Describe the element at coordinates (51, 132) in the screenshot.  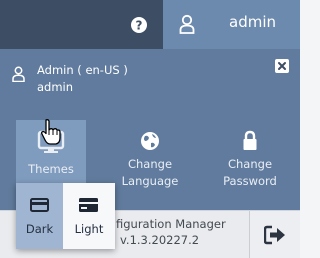
I see `hand-pointer-icon` at that location.